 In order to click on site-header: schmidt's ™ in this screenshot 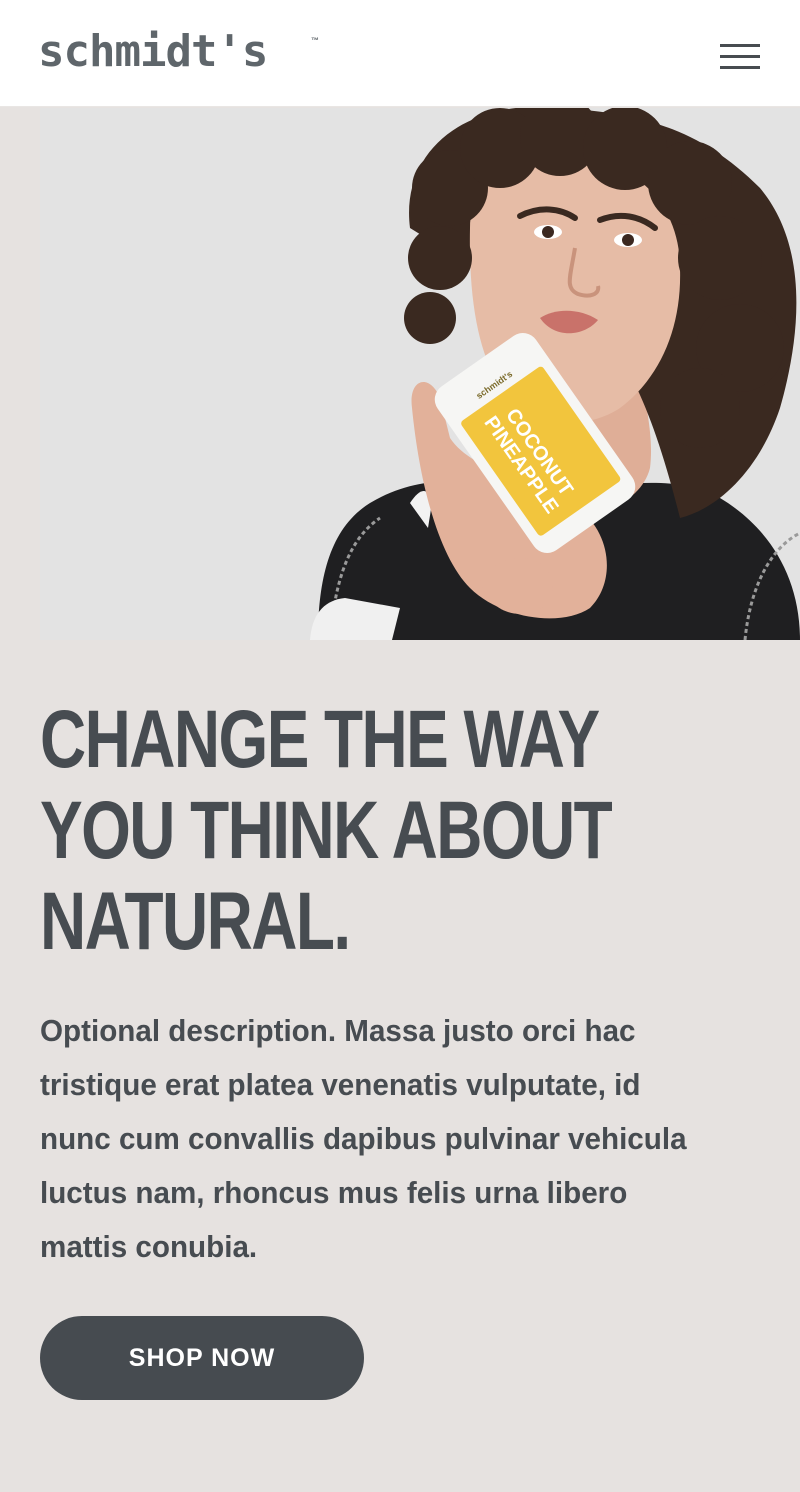, I will do `click(400, 53)`.